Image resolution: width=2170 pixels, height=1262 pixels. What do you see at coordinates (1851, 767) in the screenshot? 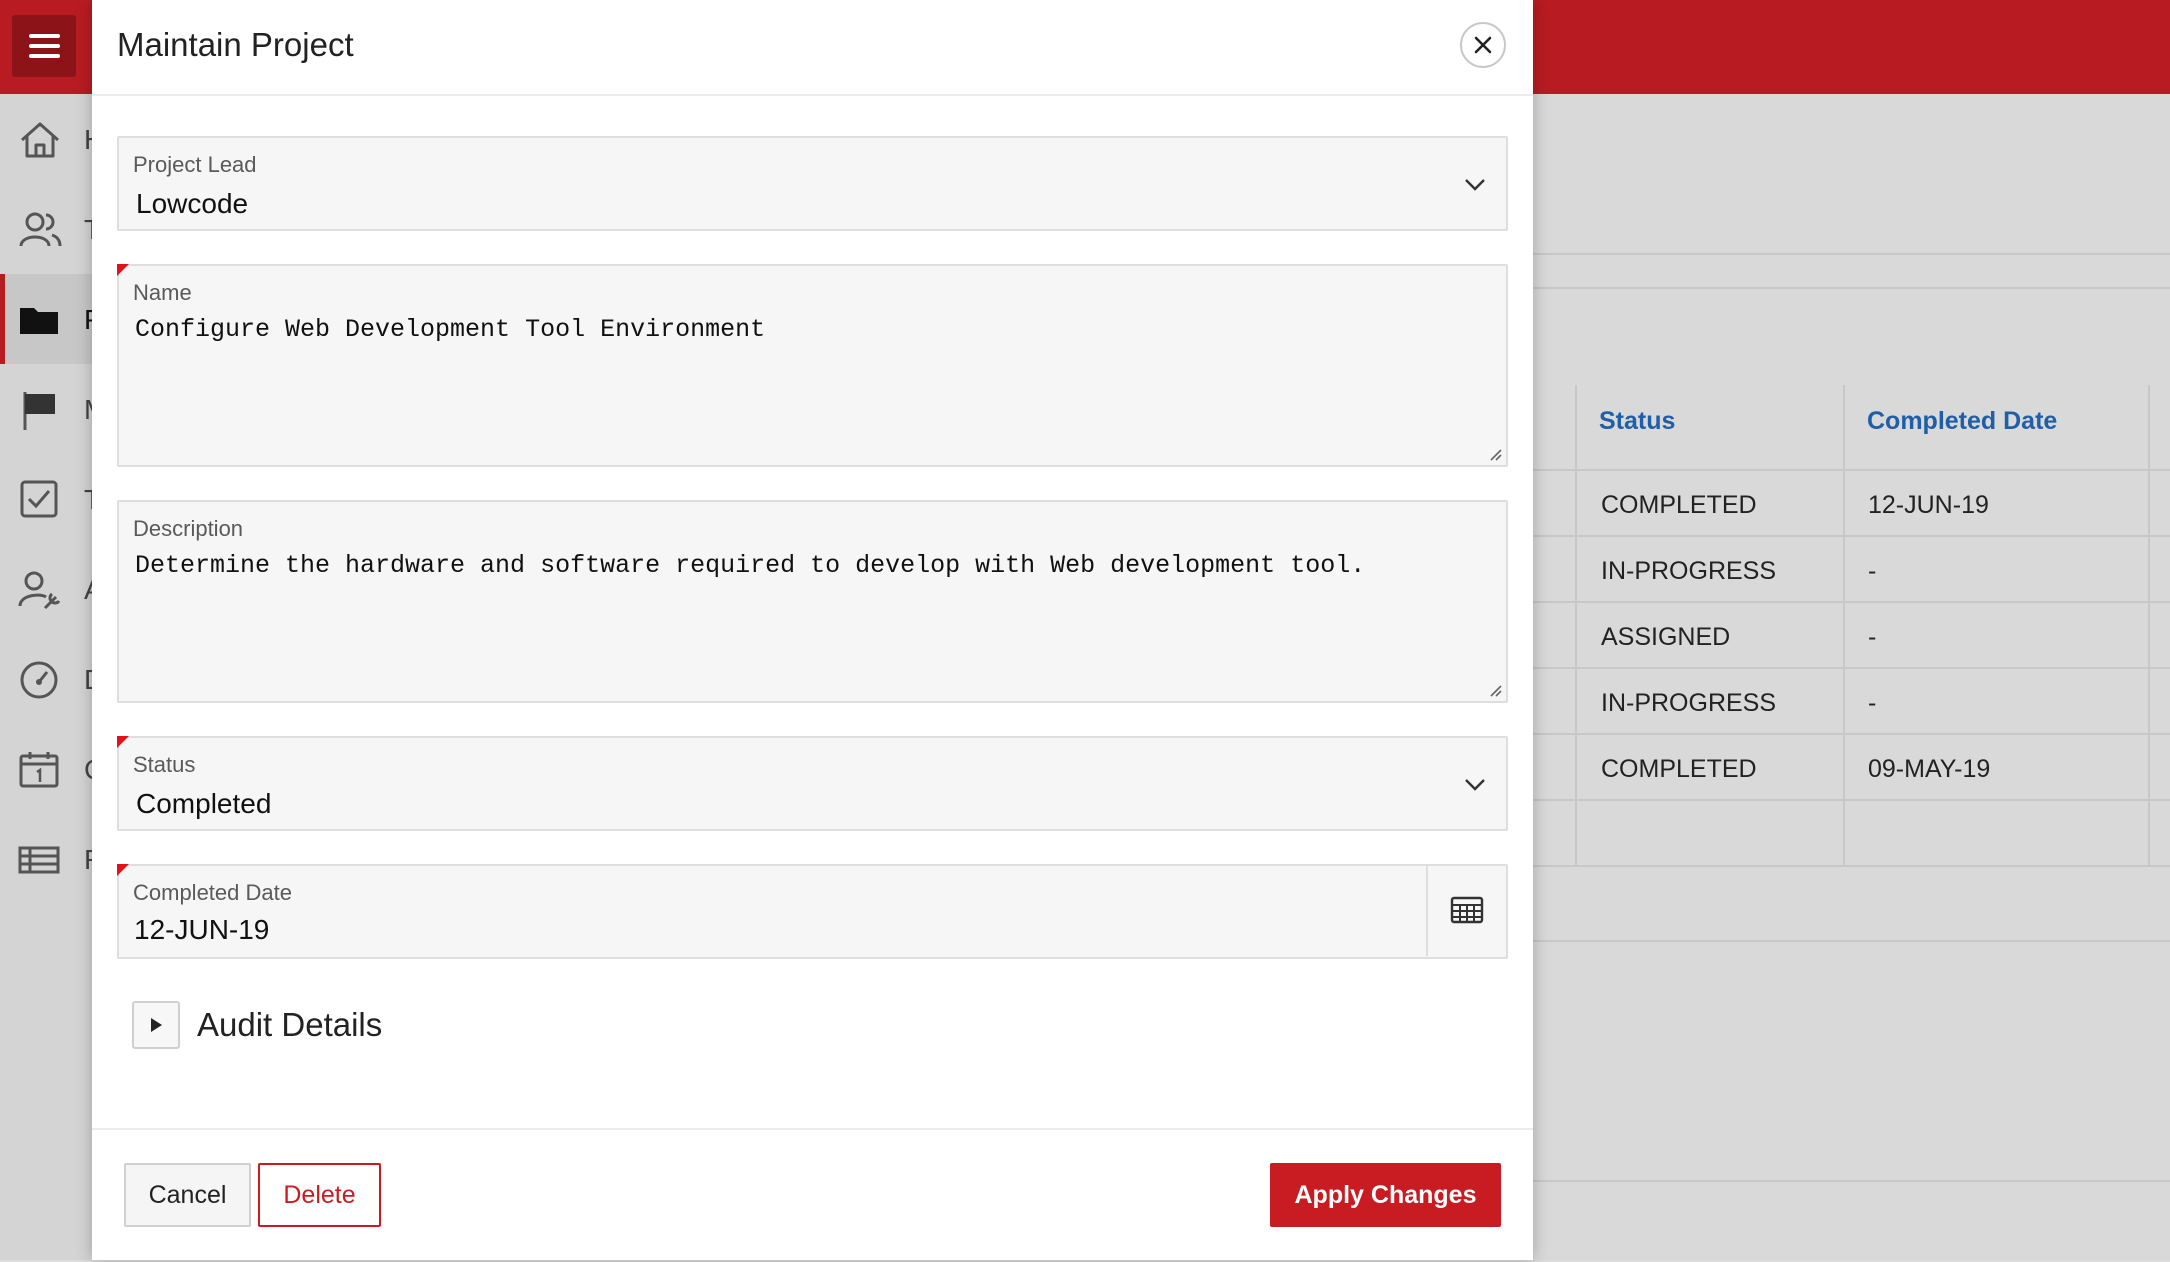
I see `table-row: COMPLETED 09-MAY-19` at bounding box center [1851, 767].